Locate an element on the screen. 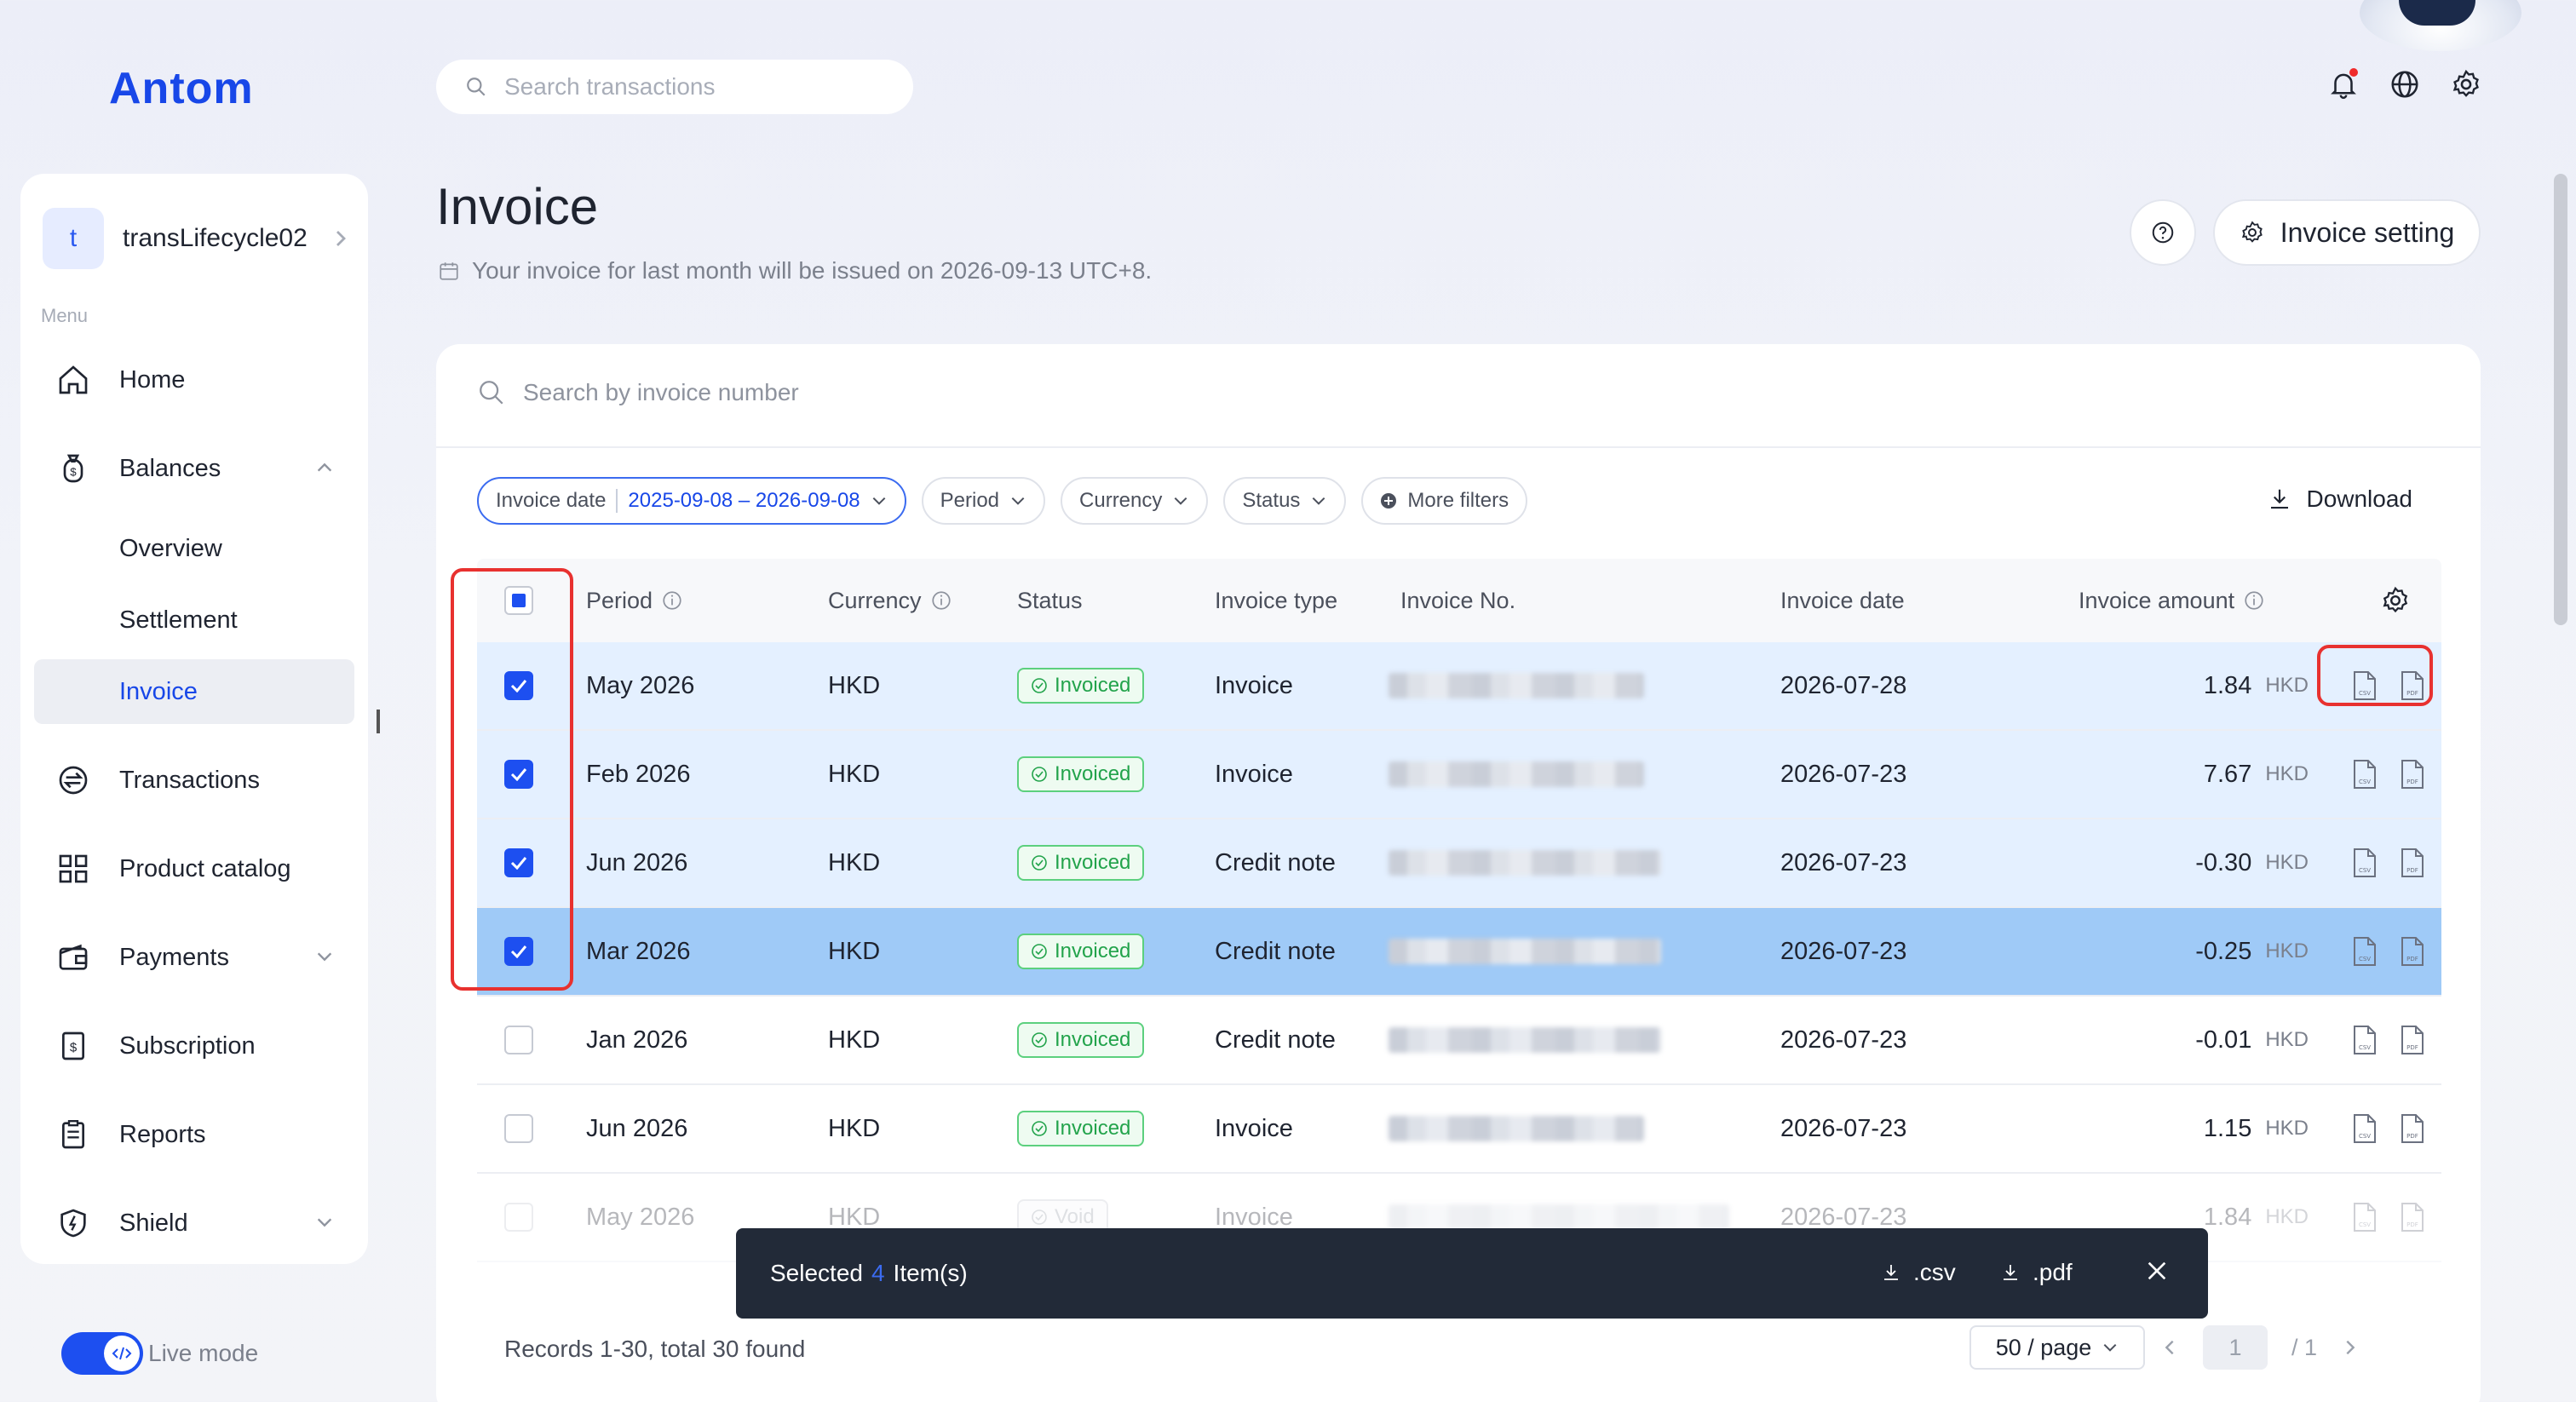  currency-filter: Currency is located at coordinates (1135, 501).